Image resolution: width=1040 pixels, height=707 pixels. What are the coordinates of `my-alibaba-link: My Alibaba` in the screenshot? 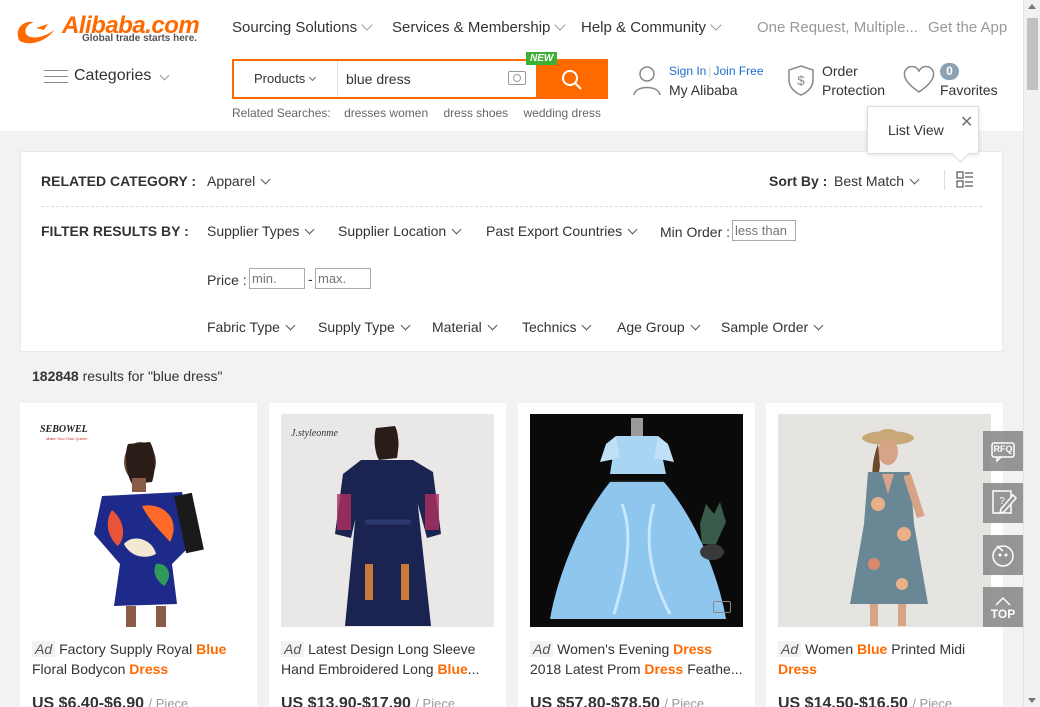 It's located at (703, 90).